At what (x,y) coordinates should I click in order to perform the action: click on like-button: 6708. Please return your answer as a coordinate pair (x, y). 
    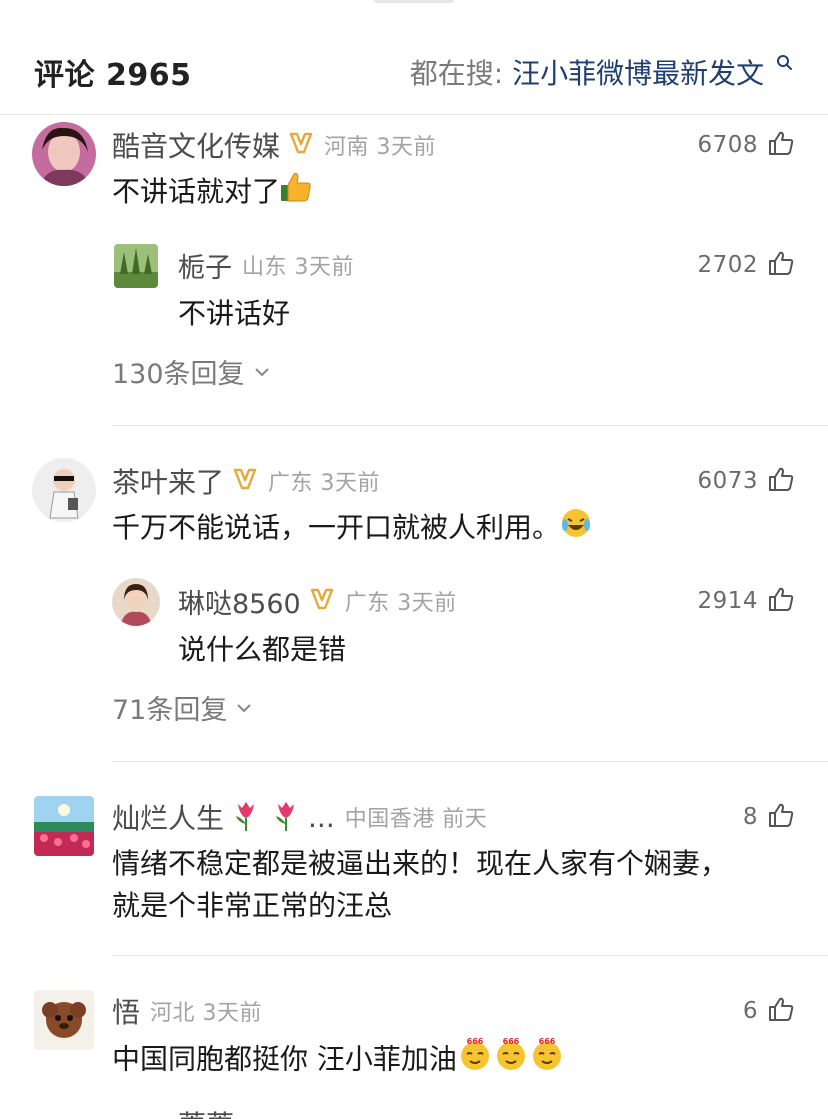
    Looking at the image, I should click on (745, 145).